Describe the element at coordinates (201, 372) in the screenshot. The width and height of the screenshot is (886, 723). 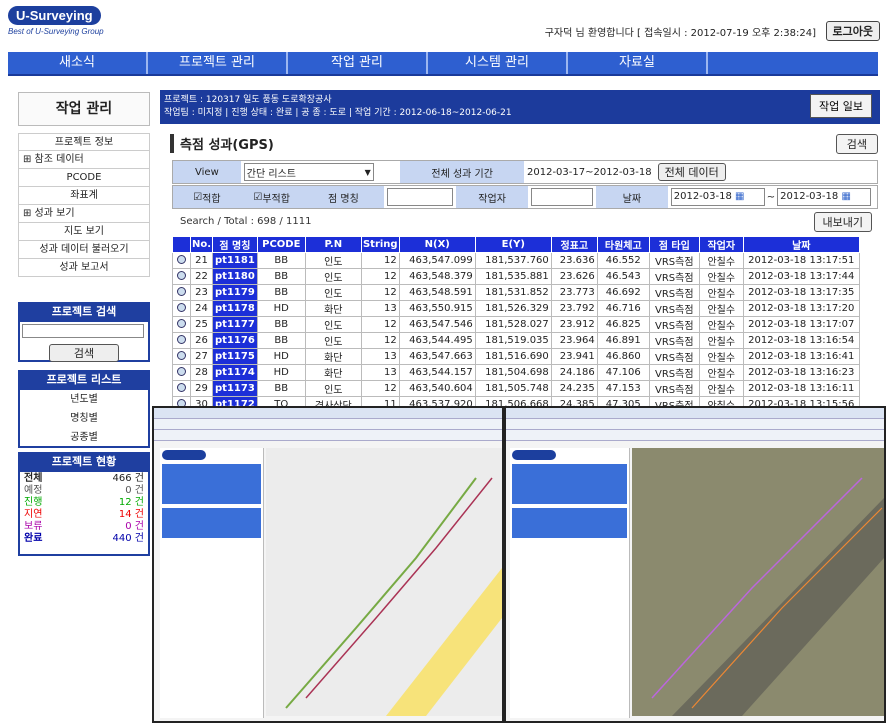
I see `table-cell: 28` at that location.